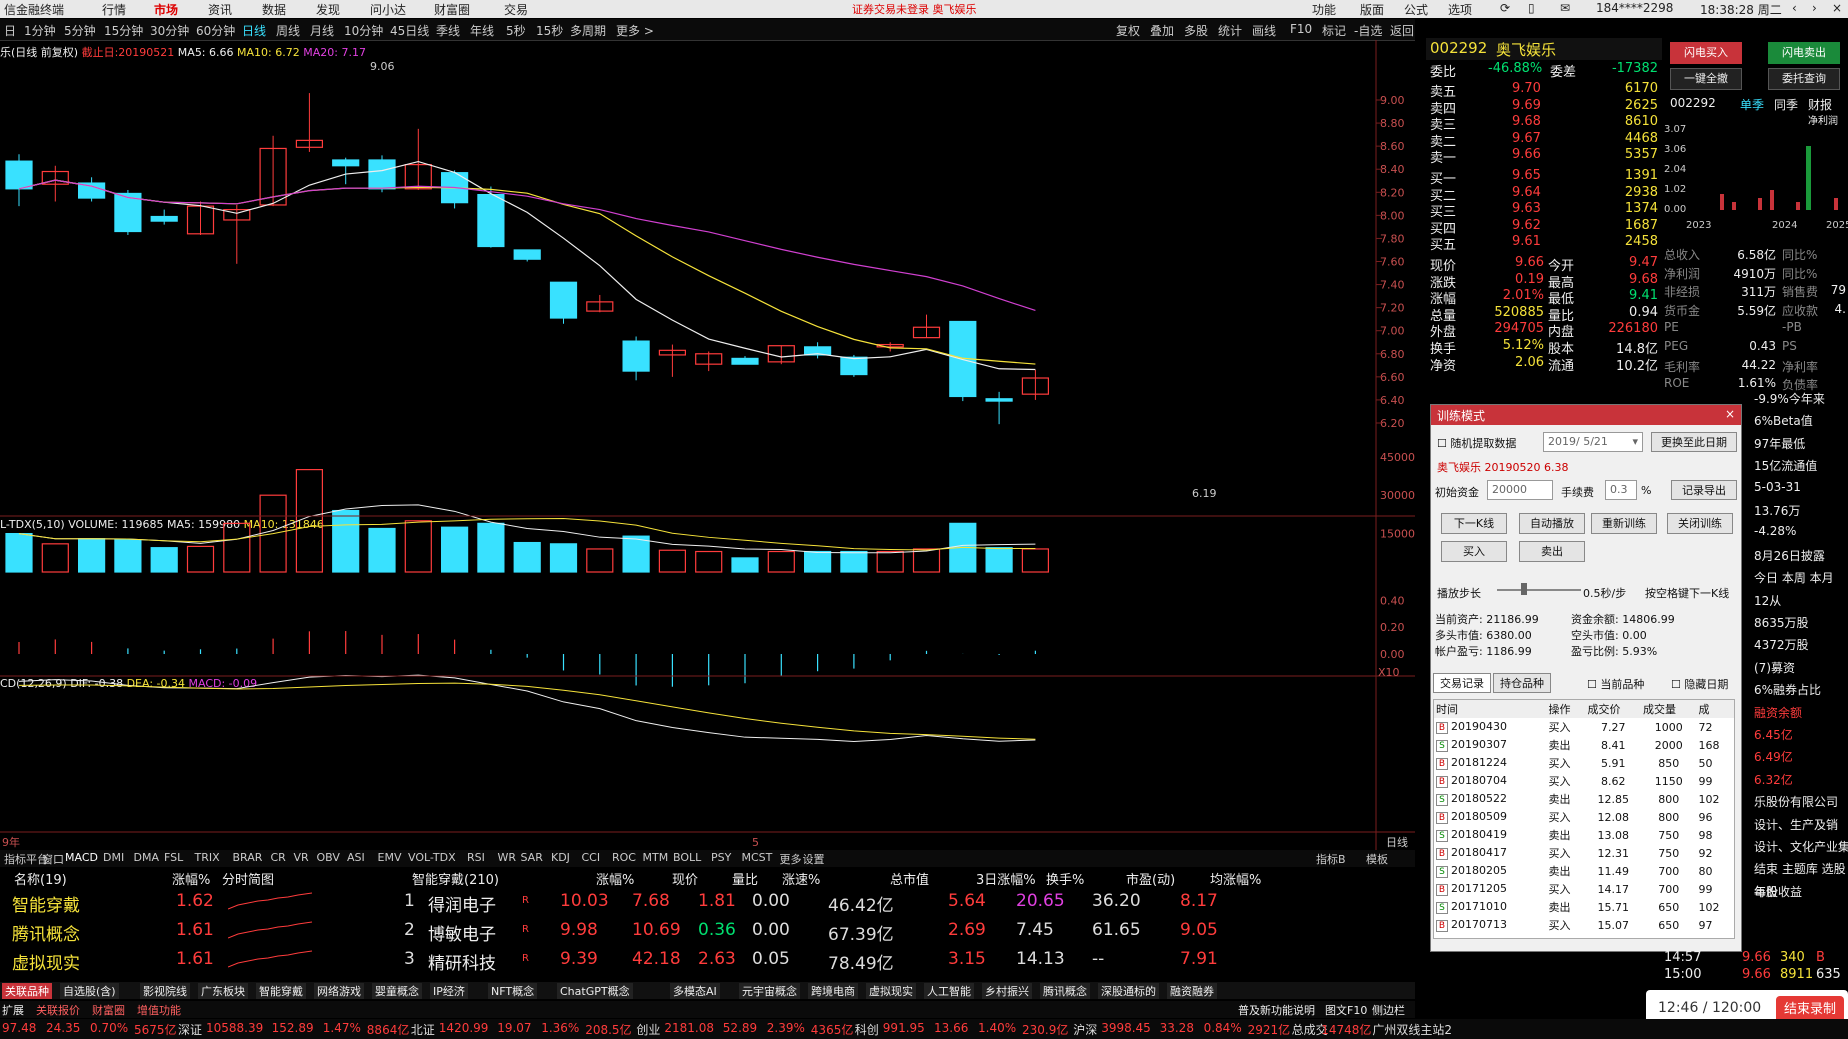 This screenshot has width=1848, height=1039. What do you see at coordinates (1814, 8) in the screenshot?
I see `forward-icon: ›` at bounding box center [1814, 8].